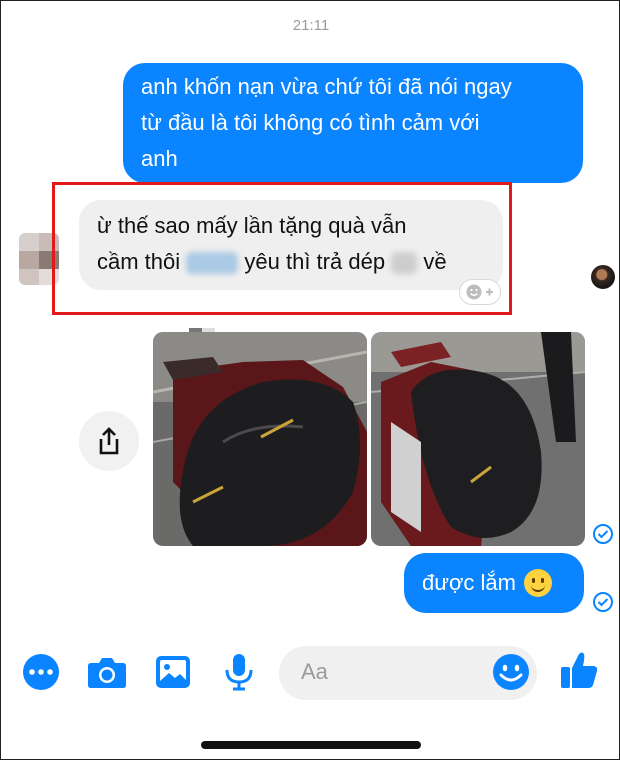 The width and height of the screenshot is (620, 760). I want to click on microphone-button, so click(239, 672).